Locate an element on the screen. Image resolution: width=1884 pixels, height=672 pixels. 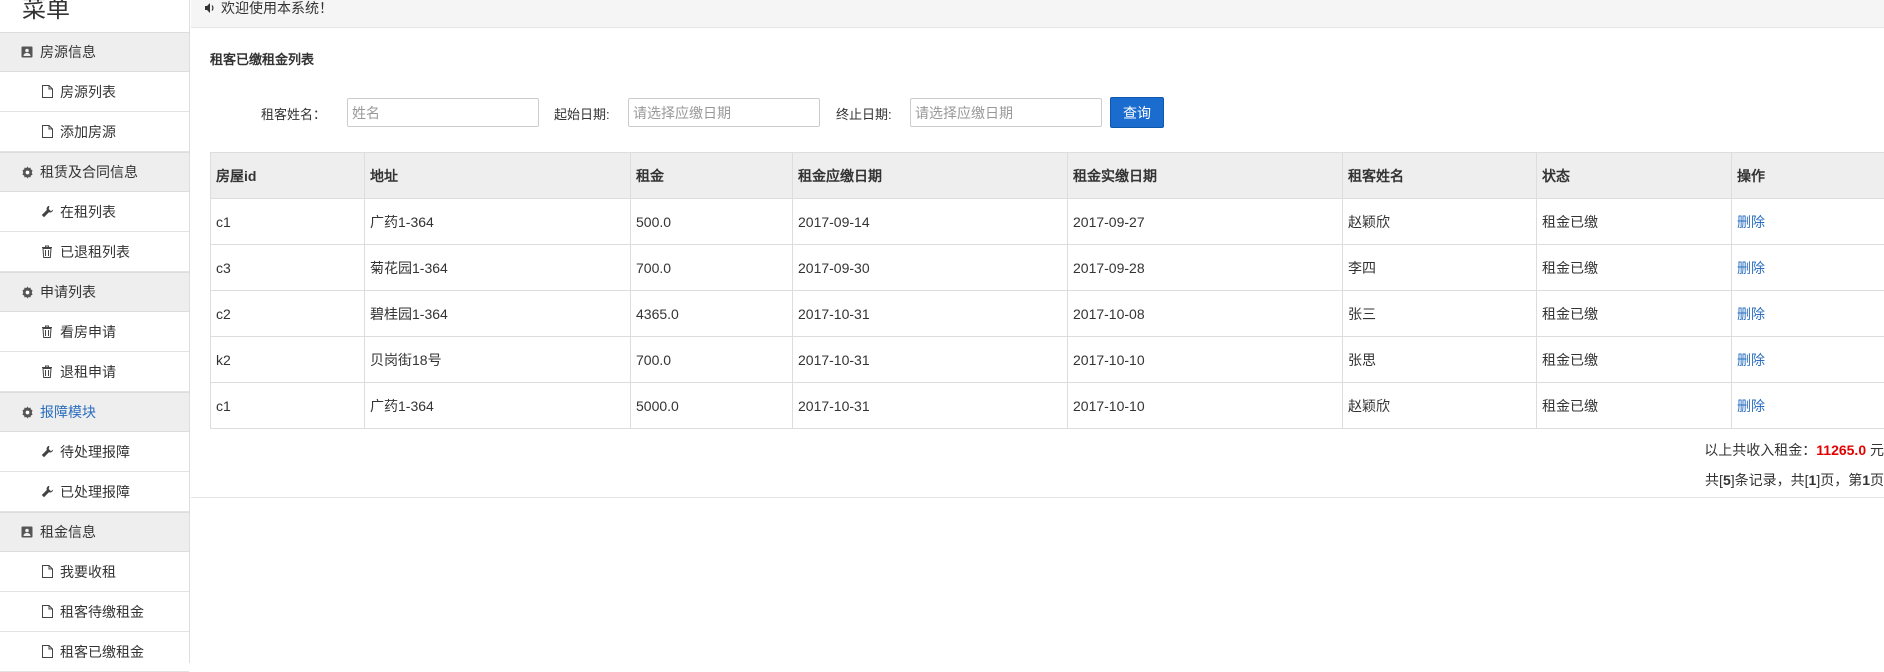
table-cell: 广药1-364 is located at coordinates (498, 406).